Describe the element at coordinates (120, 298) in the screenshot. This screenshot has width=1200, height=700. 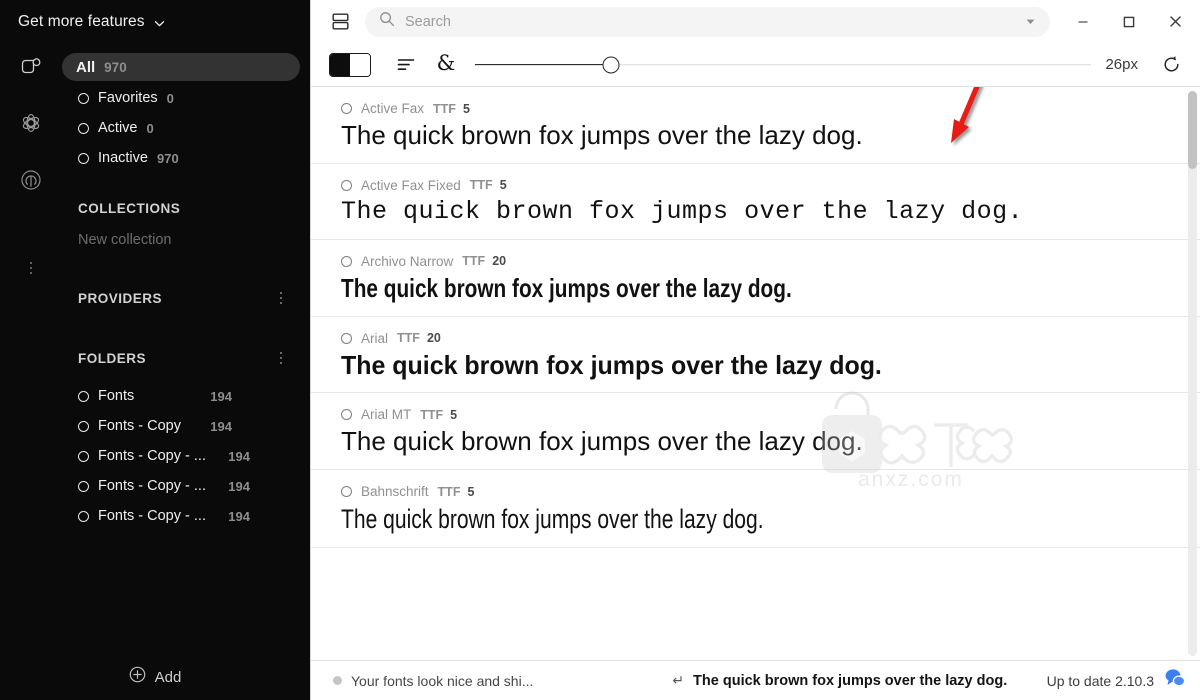
I see `providers-title: PROVIDERS` at that location.